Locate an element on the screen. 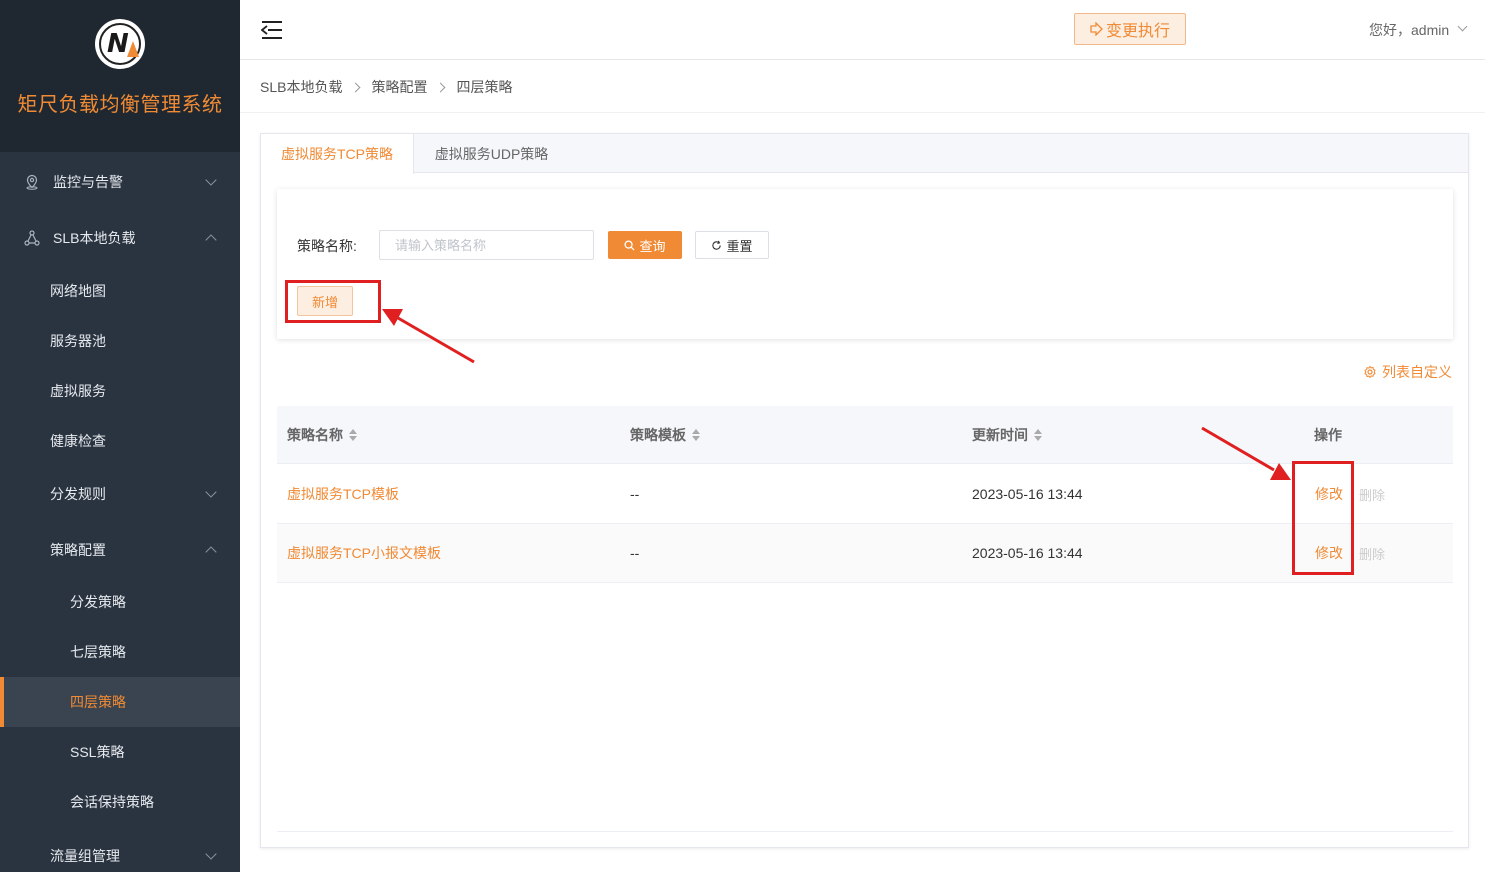 This screenshot has height=876, width=1485. sidebar-item-label: 七层策略 is located at coordinates (98, 652).